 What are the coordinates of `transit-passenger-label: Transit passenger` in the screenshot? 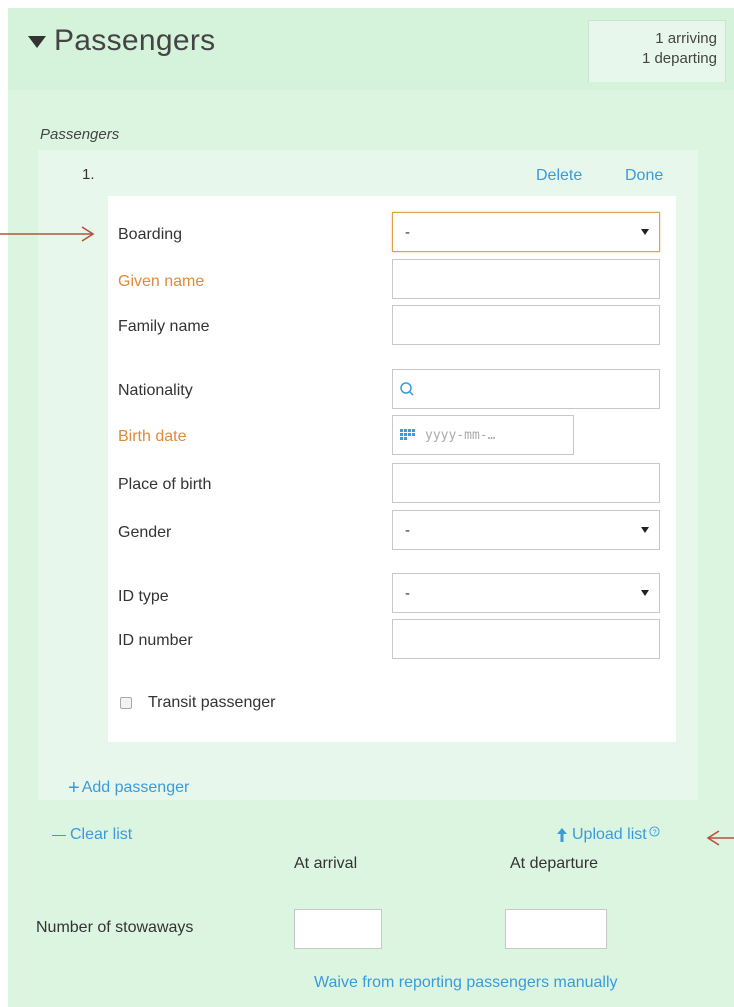 It's located at (212, 702).